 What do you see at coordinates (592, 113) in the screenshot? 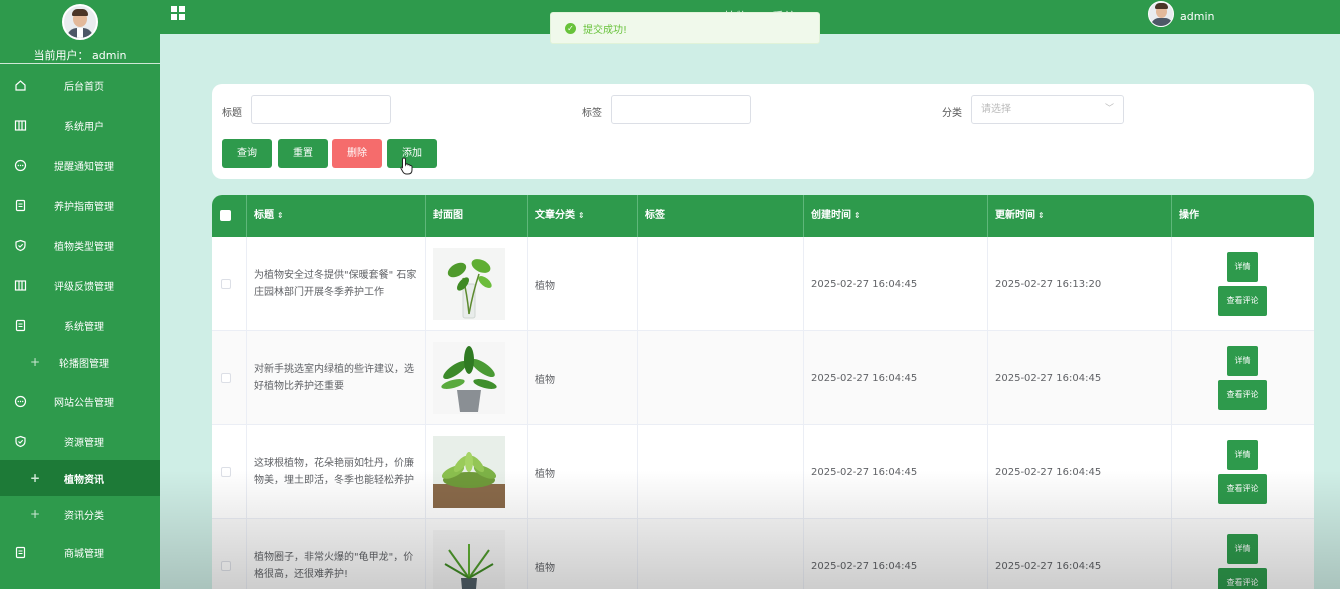
I see `tag-label: 标签` at bounding box center [592, 113].